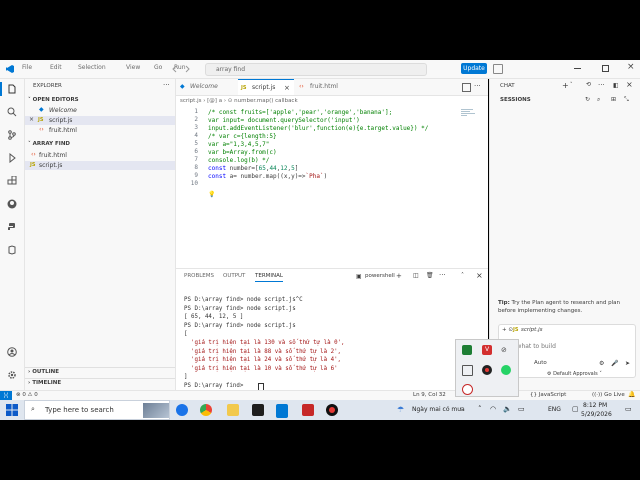 The width and height of the screenshot is (640, 480). Describe the element at coordinates (588, 84) in the screenshot. I see `chat-history-icon: ⟲` at that location.